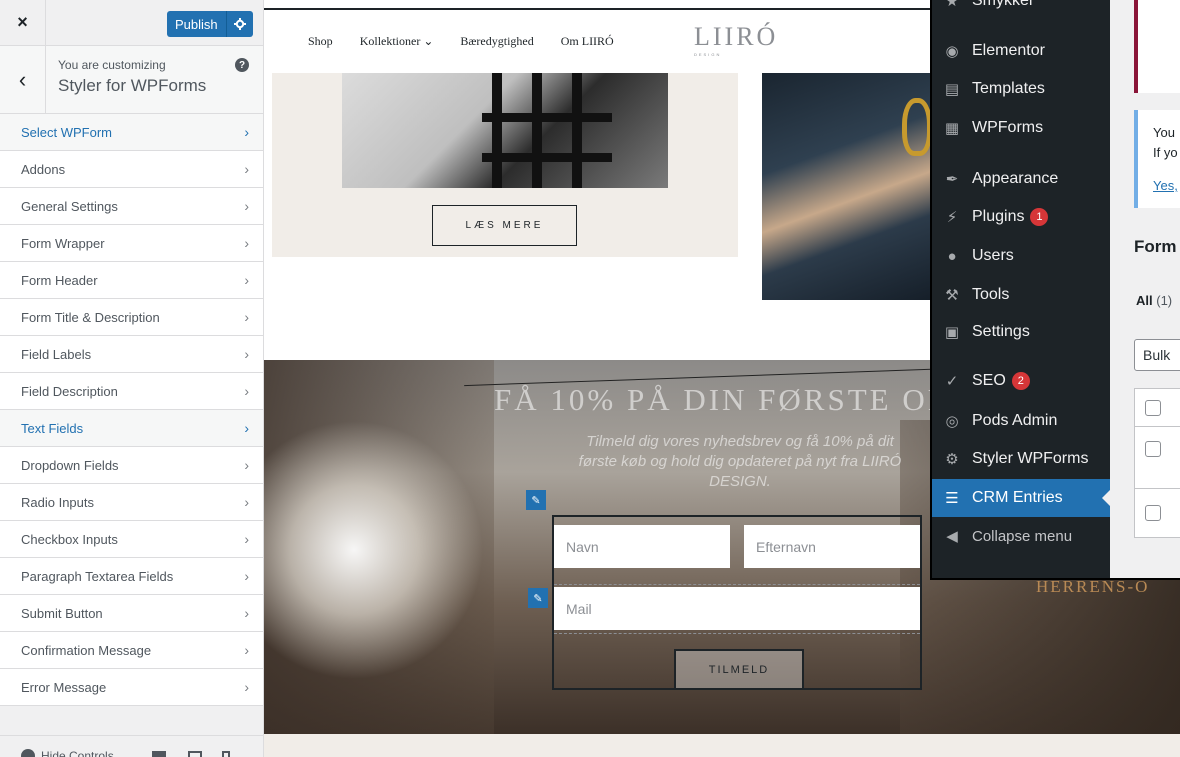 Image resolution: width=1180 pixels, height=757 pixels. Describe the element at coordinates (1155, 246) in the screenshot. I see `forms-heading: Form` at that location.